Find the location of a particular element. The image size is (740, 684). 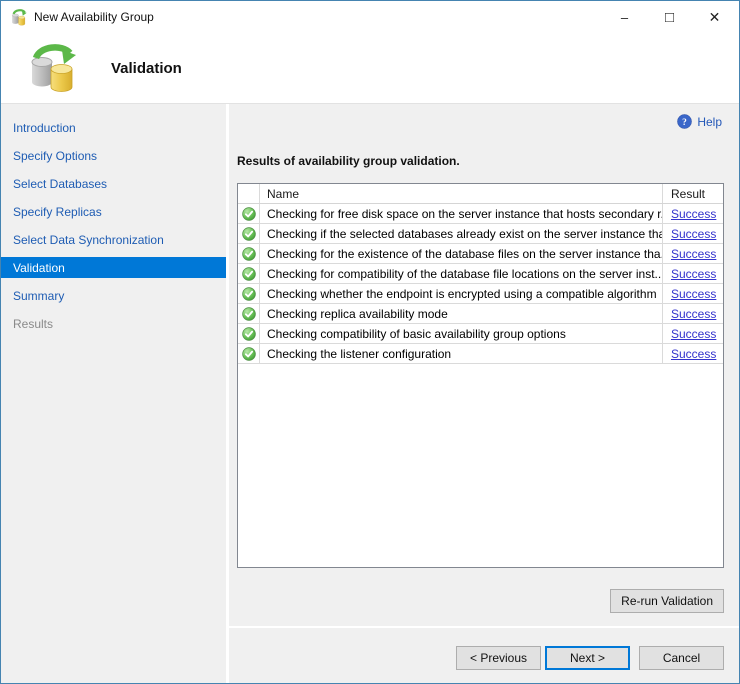

close-button: ✕ is located at coordinates (714, 17).